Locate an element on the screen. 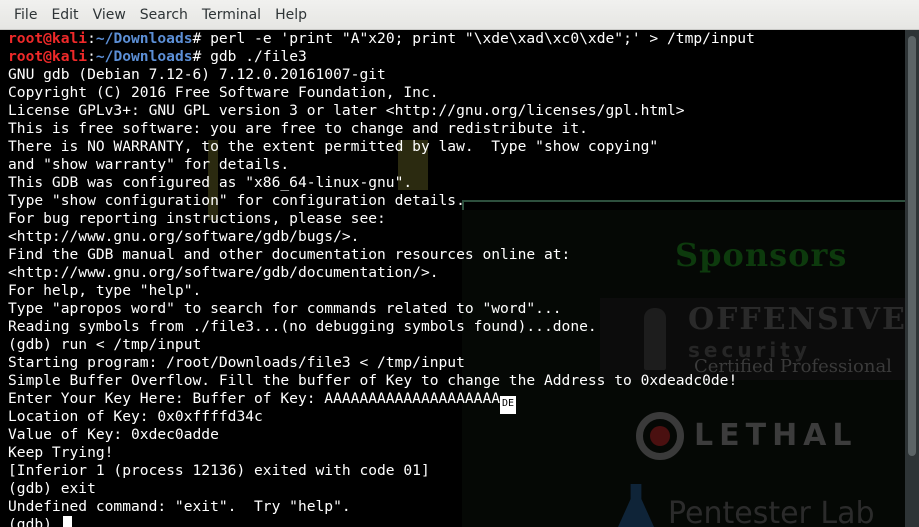 The image size is (919, 527). text-cursor is located at coordinates (67, 521).